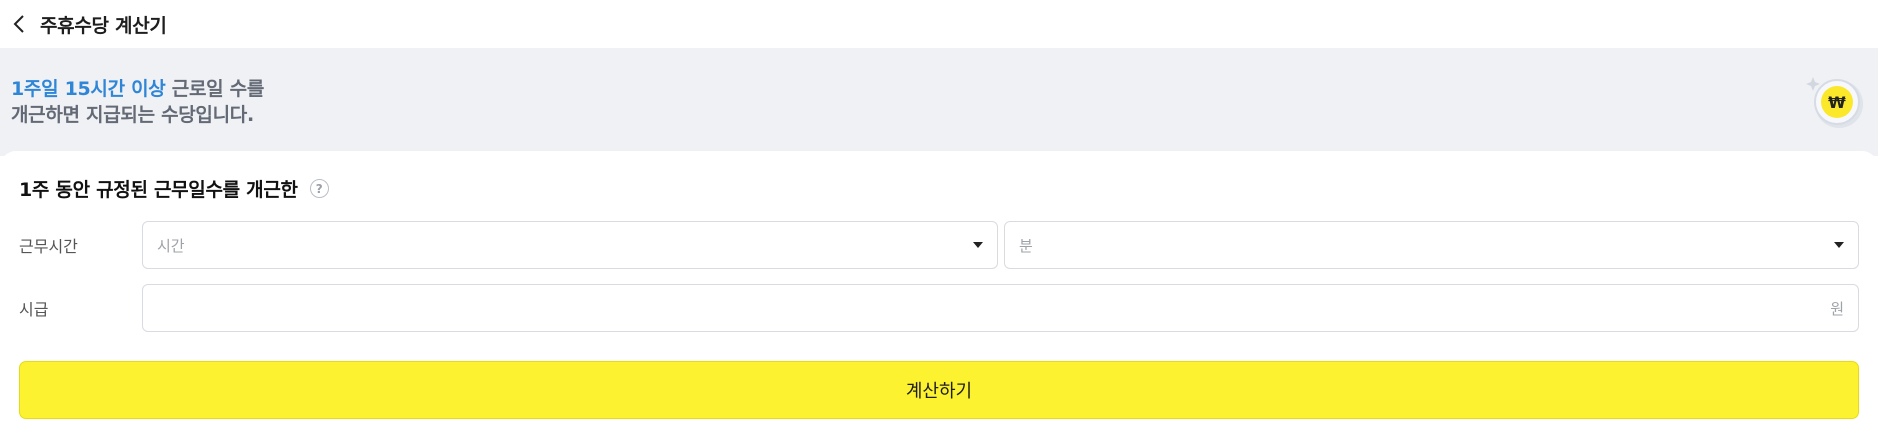  Describe the element at coordinates (171, 245) in the screenshot. I see `hours-placeholder: 시간` at that location.